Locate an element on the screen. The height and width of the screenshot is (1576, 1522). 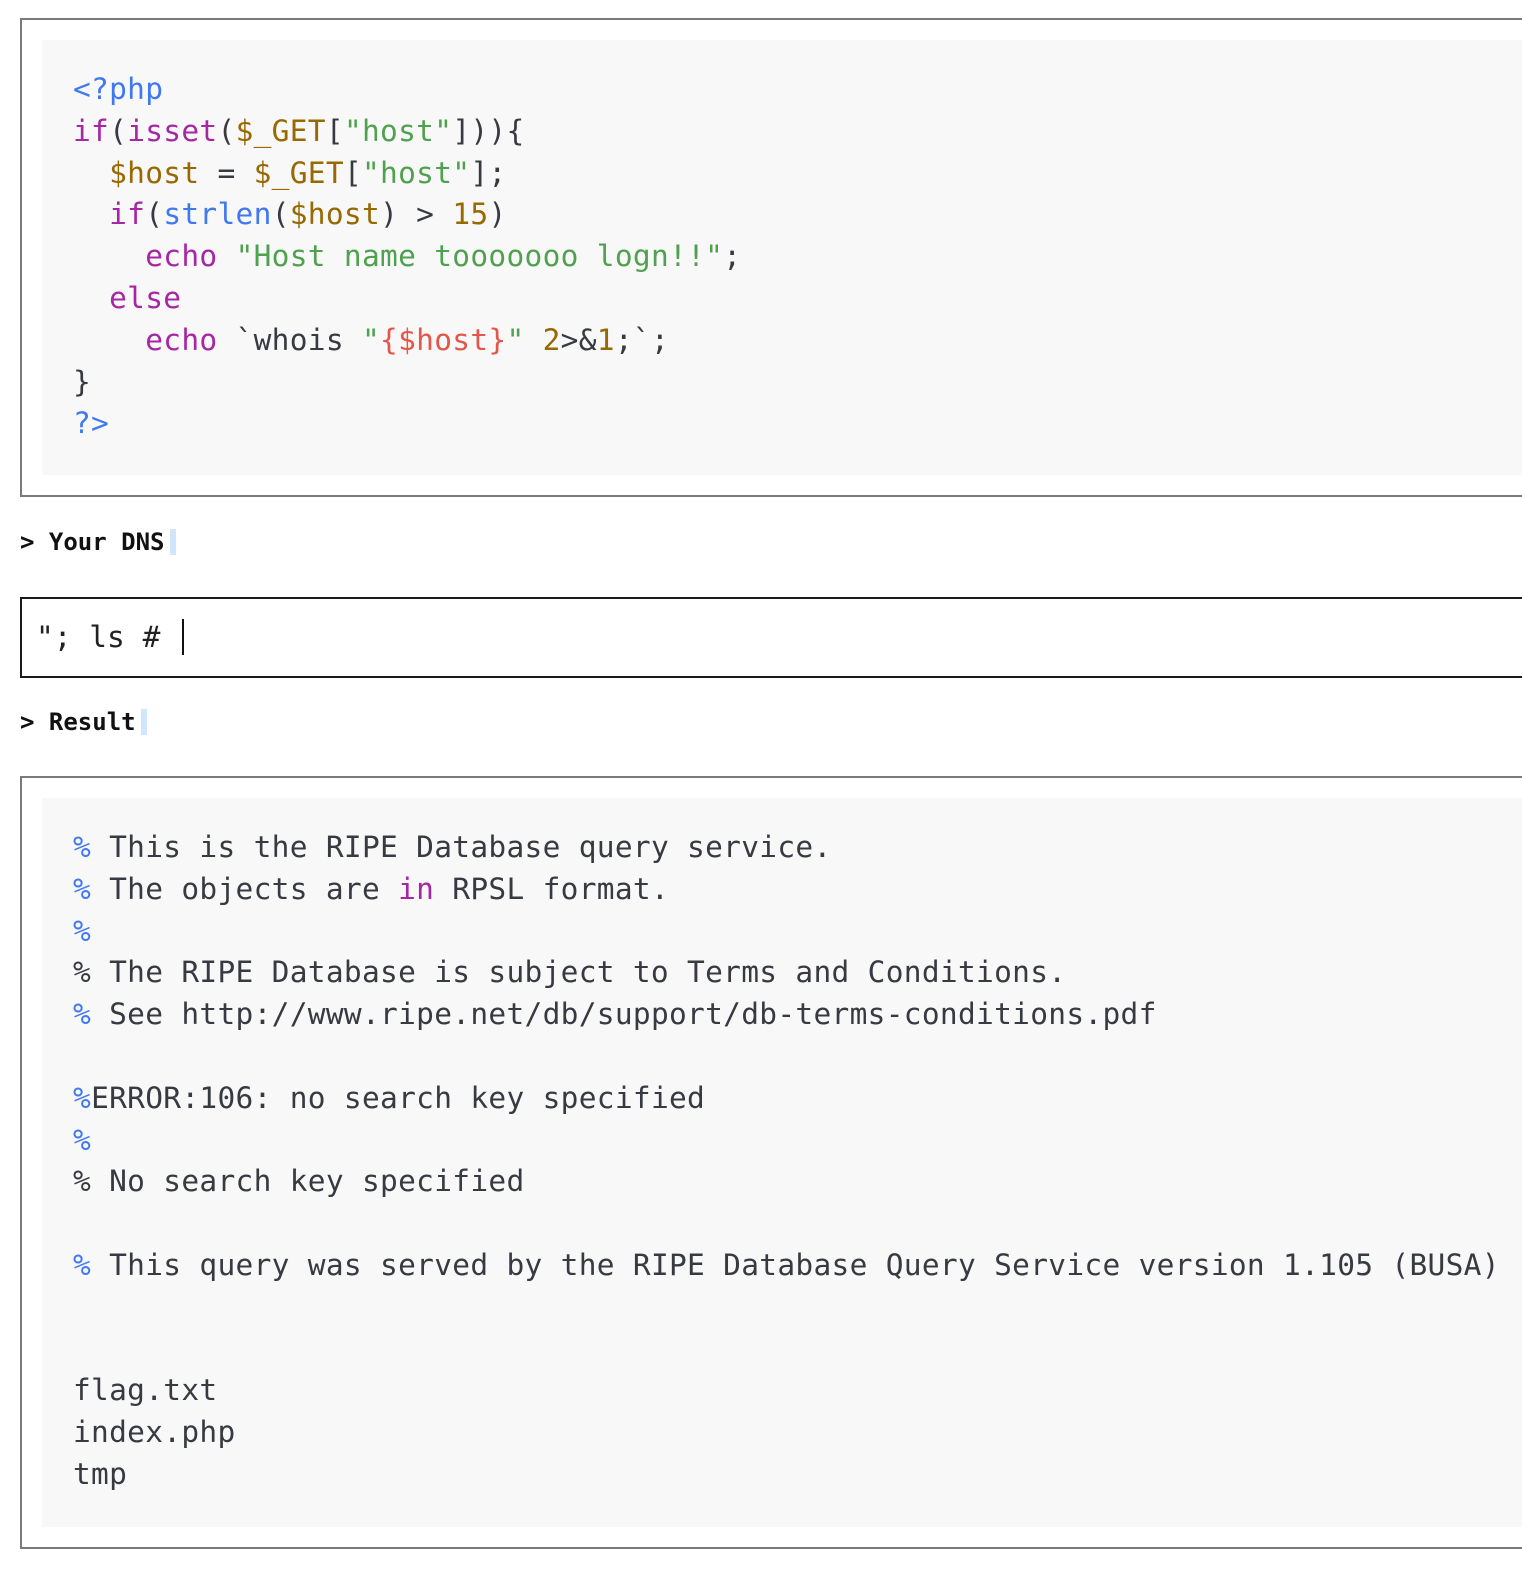
code-token: in is located at coordinates (416, 888).